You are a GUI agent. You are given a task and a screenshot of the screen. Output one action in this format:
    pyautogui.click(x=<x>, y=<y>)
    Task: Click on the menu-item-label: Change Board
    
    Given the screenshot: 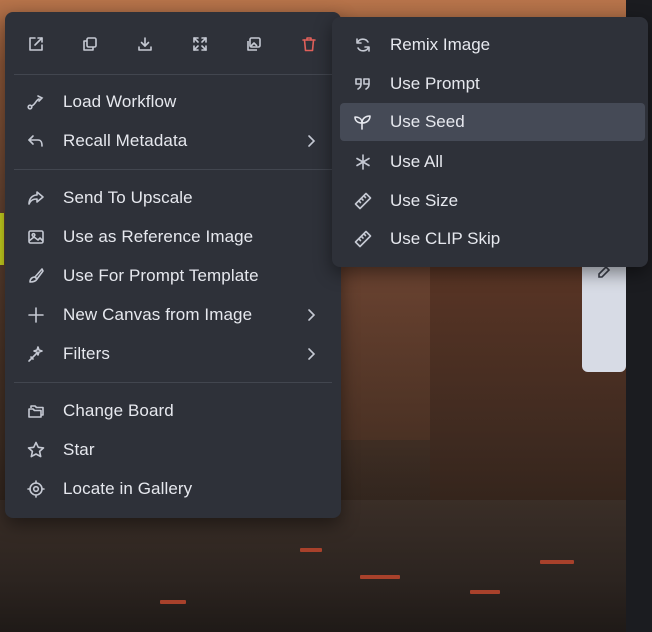 What is the action you would take?
    pyautogui.click(x=118, y=410)
    